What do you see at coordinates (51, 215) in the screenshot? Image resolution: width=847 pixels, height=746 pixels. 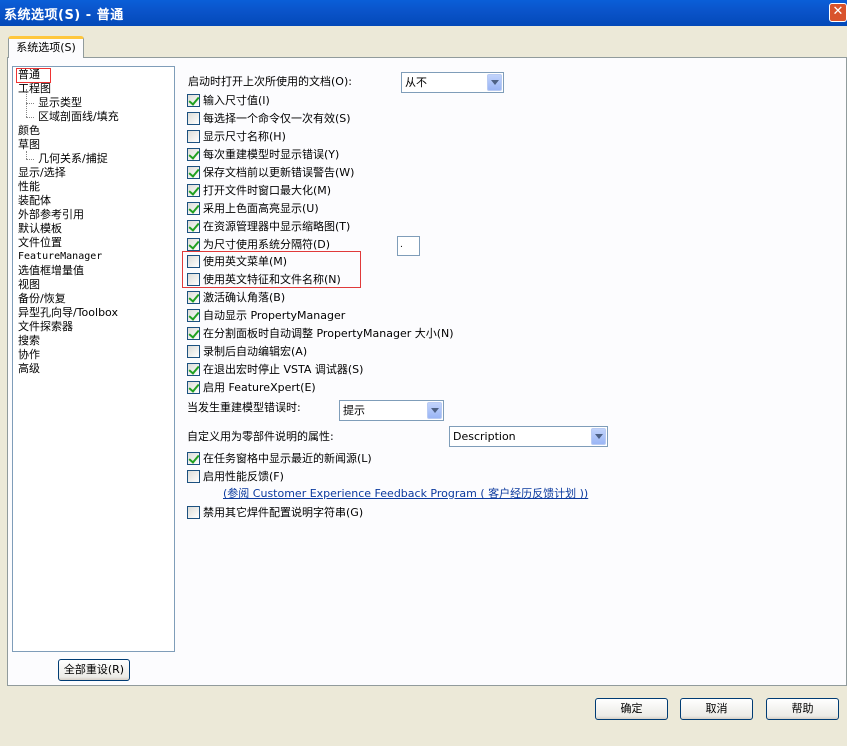 I see `tree-item-external-references: 外部参考引用` at bounding box center [51, 215].